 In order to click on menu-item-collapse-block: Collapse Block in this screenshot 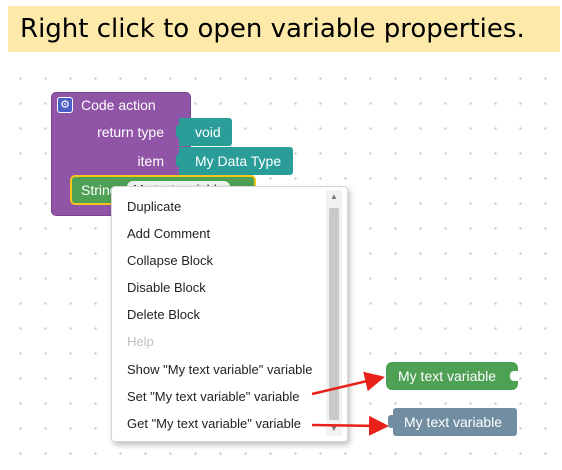, I will do `click(170, 260)`.